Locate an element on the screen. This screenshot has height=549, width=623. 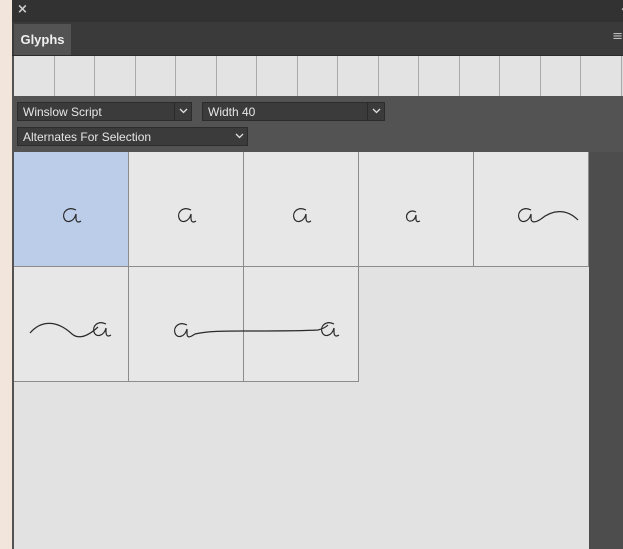
show-dropdown: Alternates For Selection is located at coordinates (132, 136).